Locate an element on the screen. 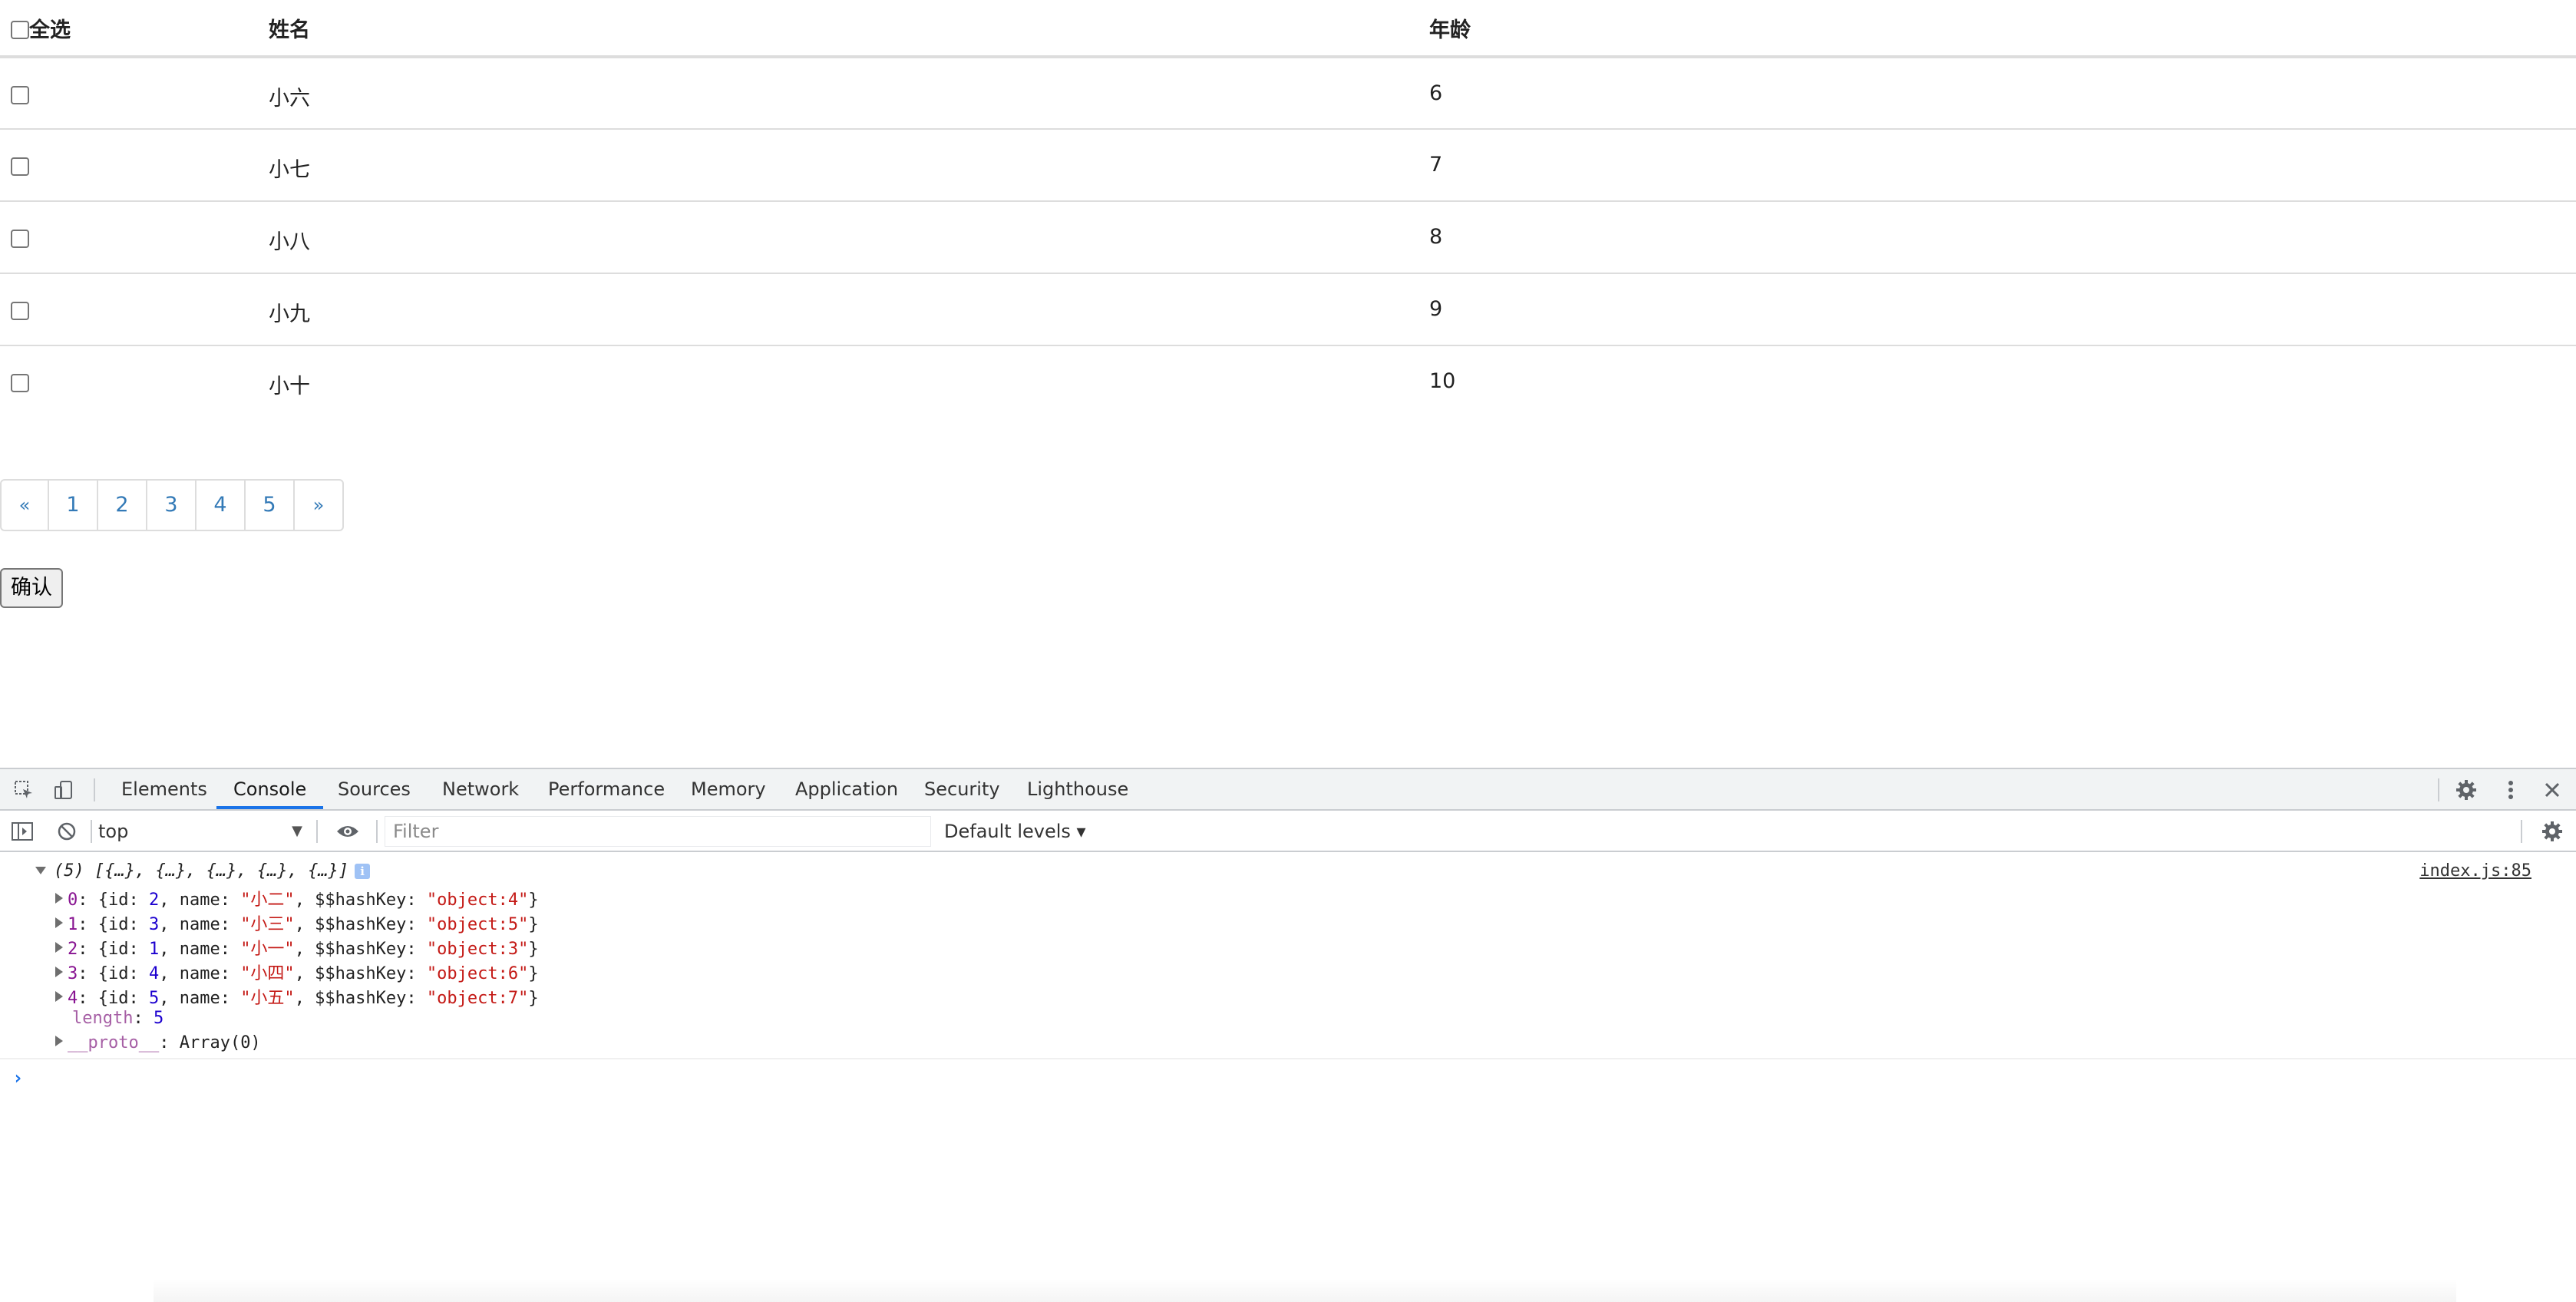 This screenshot has width=2576, height=1302. select-all-checkbox is located at coordinates (20, 29).